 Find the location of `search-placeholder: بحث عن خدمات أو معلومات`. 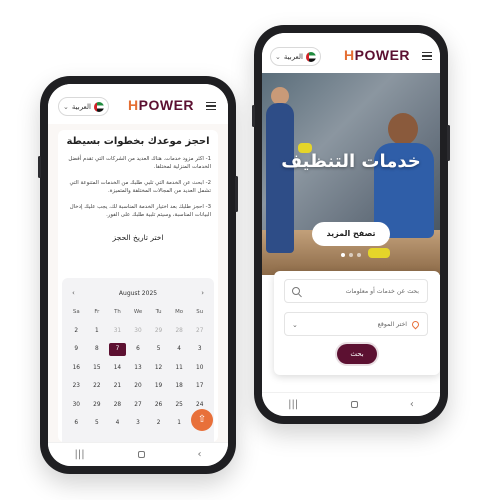

search-placeholder: بحث عن خدمات أو معلومات is located at coordinates (382, 291).